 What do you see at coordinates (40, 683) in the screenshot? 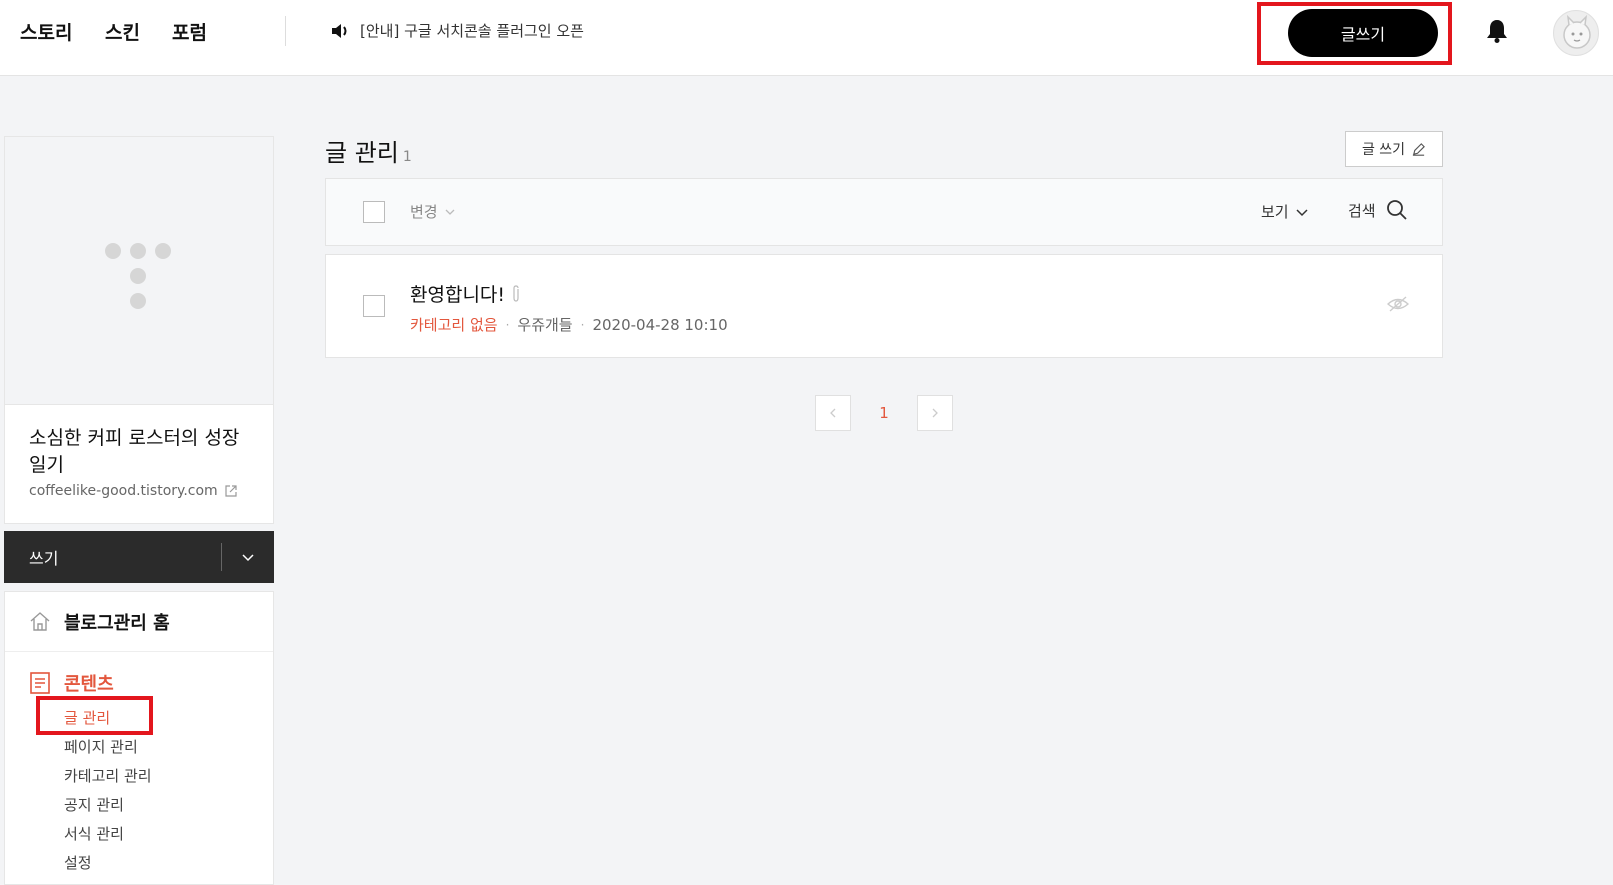
I see `document-icon` at bounding box center [40, 683].